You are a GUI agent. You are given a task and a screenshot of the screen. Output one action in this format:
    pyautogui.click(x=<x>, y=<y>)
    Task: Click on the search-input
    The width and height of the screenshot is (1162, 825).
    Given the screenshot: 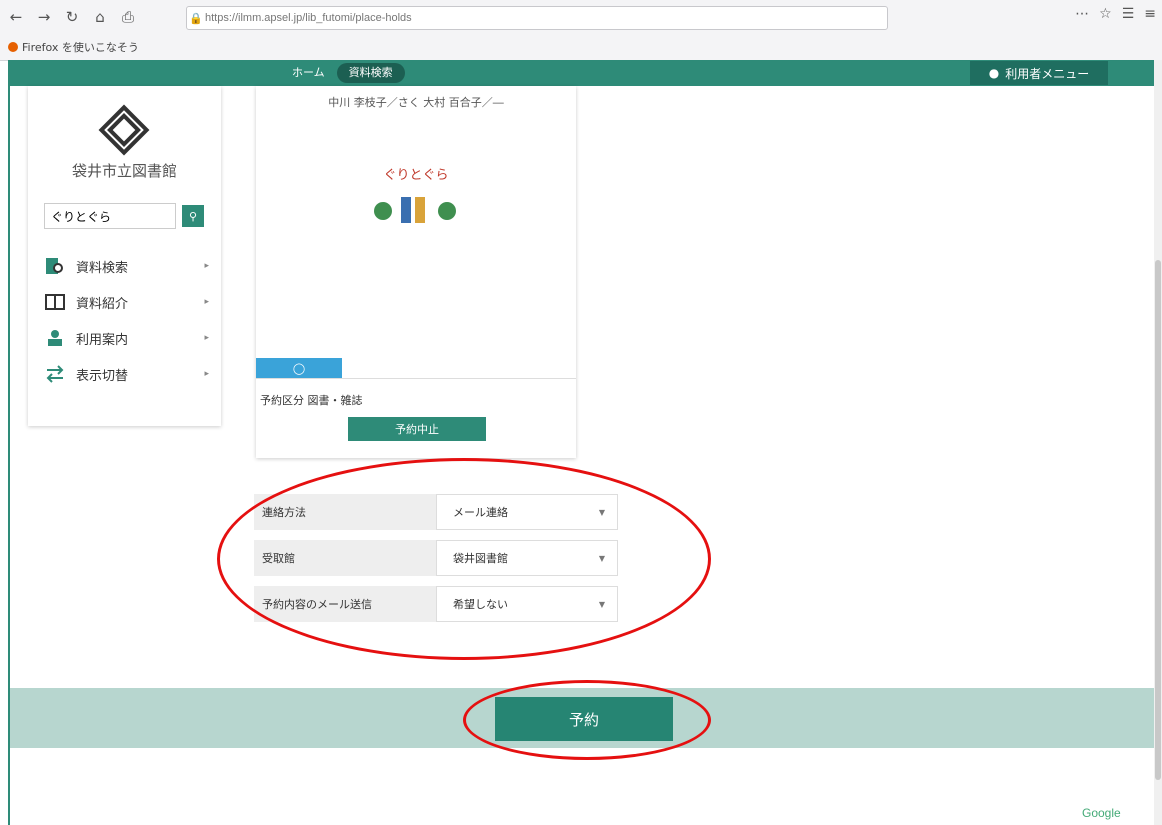 What is the action you would take?
    pyautogui.click(x=110, y=216)
    